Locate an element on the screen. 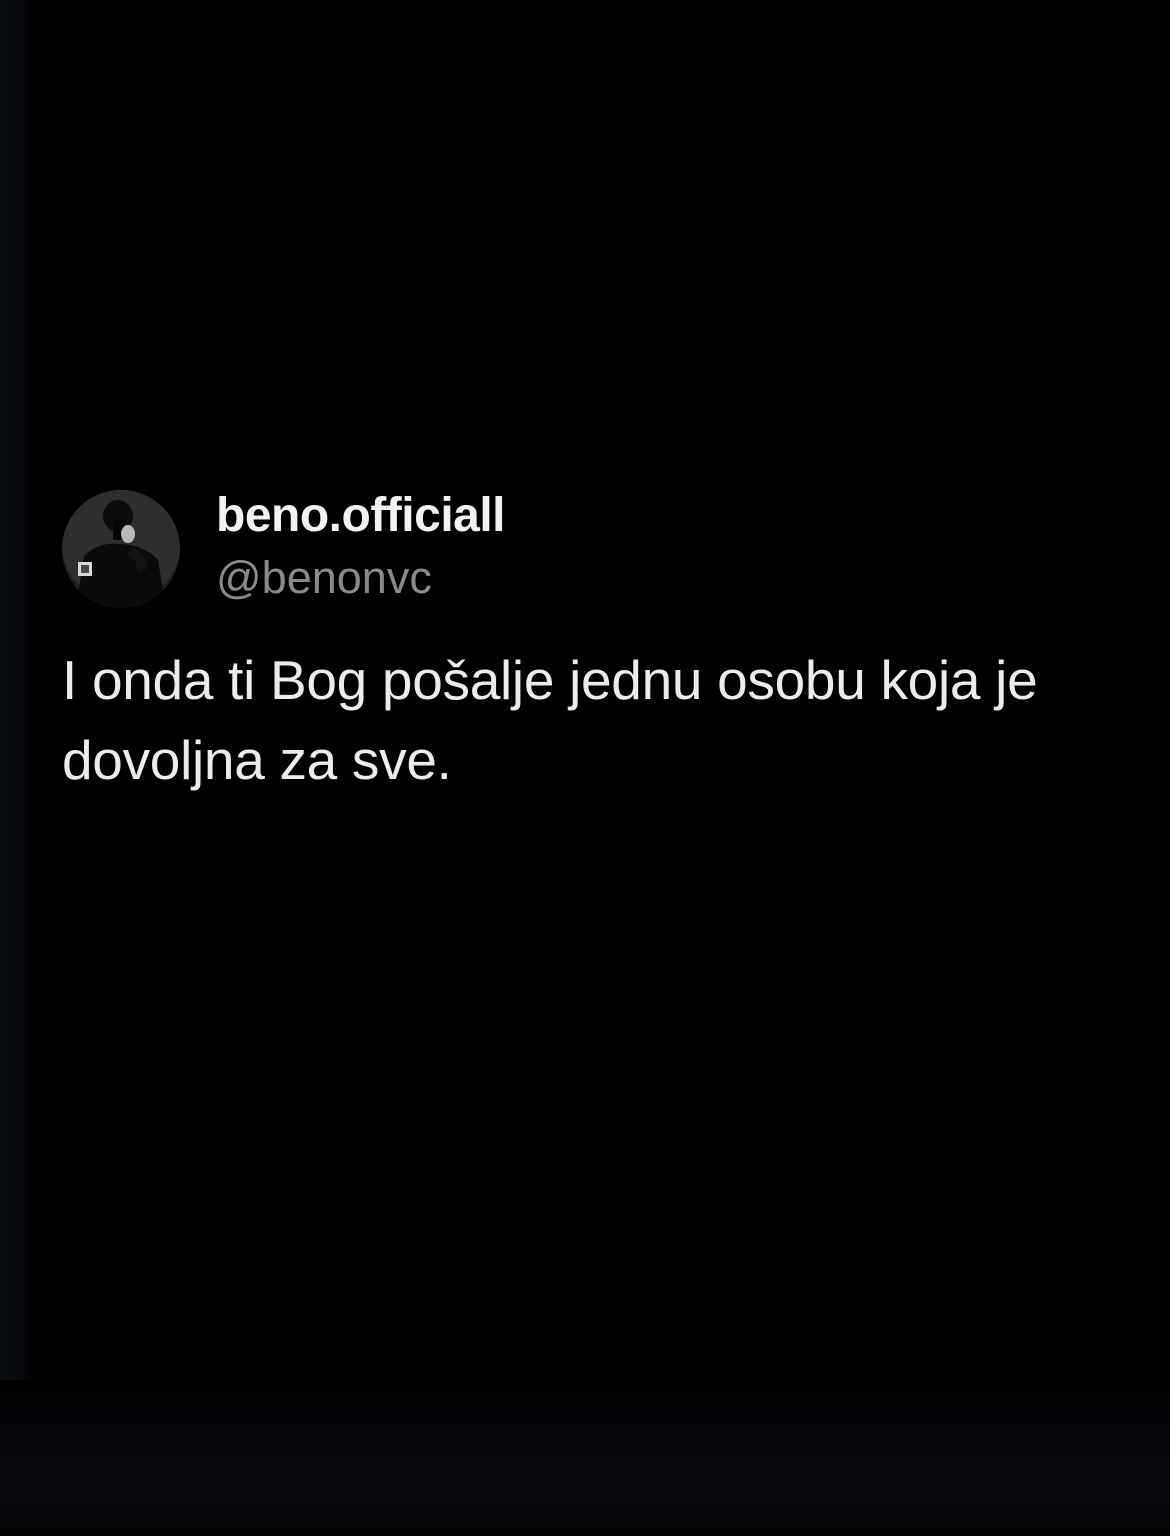 This screenshot has height=1536, width=1170. author-block: beno.officiall @benonvc is located at coordinates (361, 548).